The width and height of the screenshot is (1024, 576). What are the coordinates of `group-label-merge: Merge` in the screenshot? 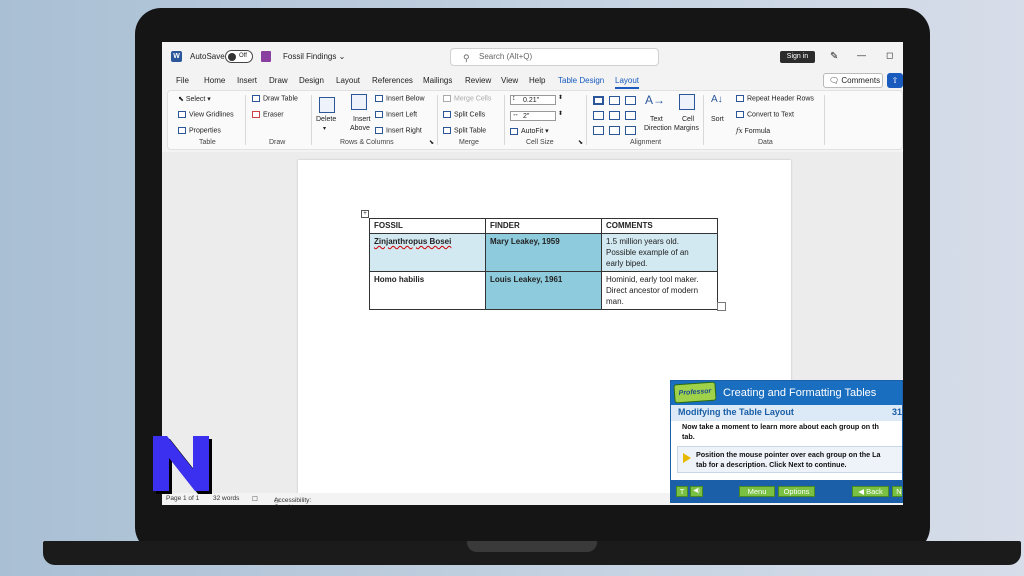 It's located at (469, 142).